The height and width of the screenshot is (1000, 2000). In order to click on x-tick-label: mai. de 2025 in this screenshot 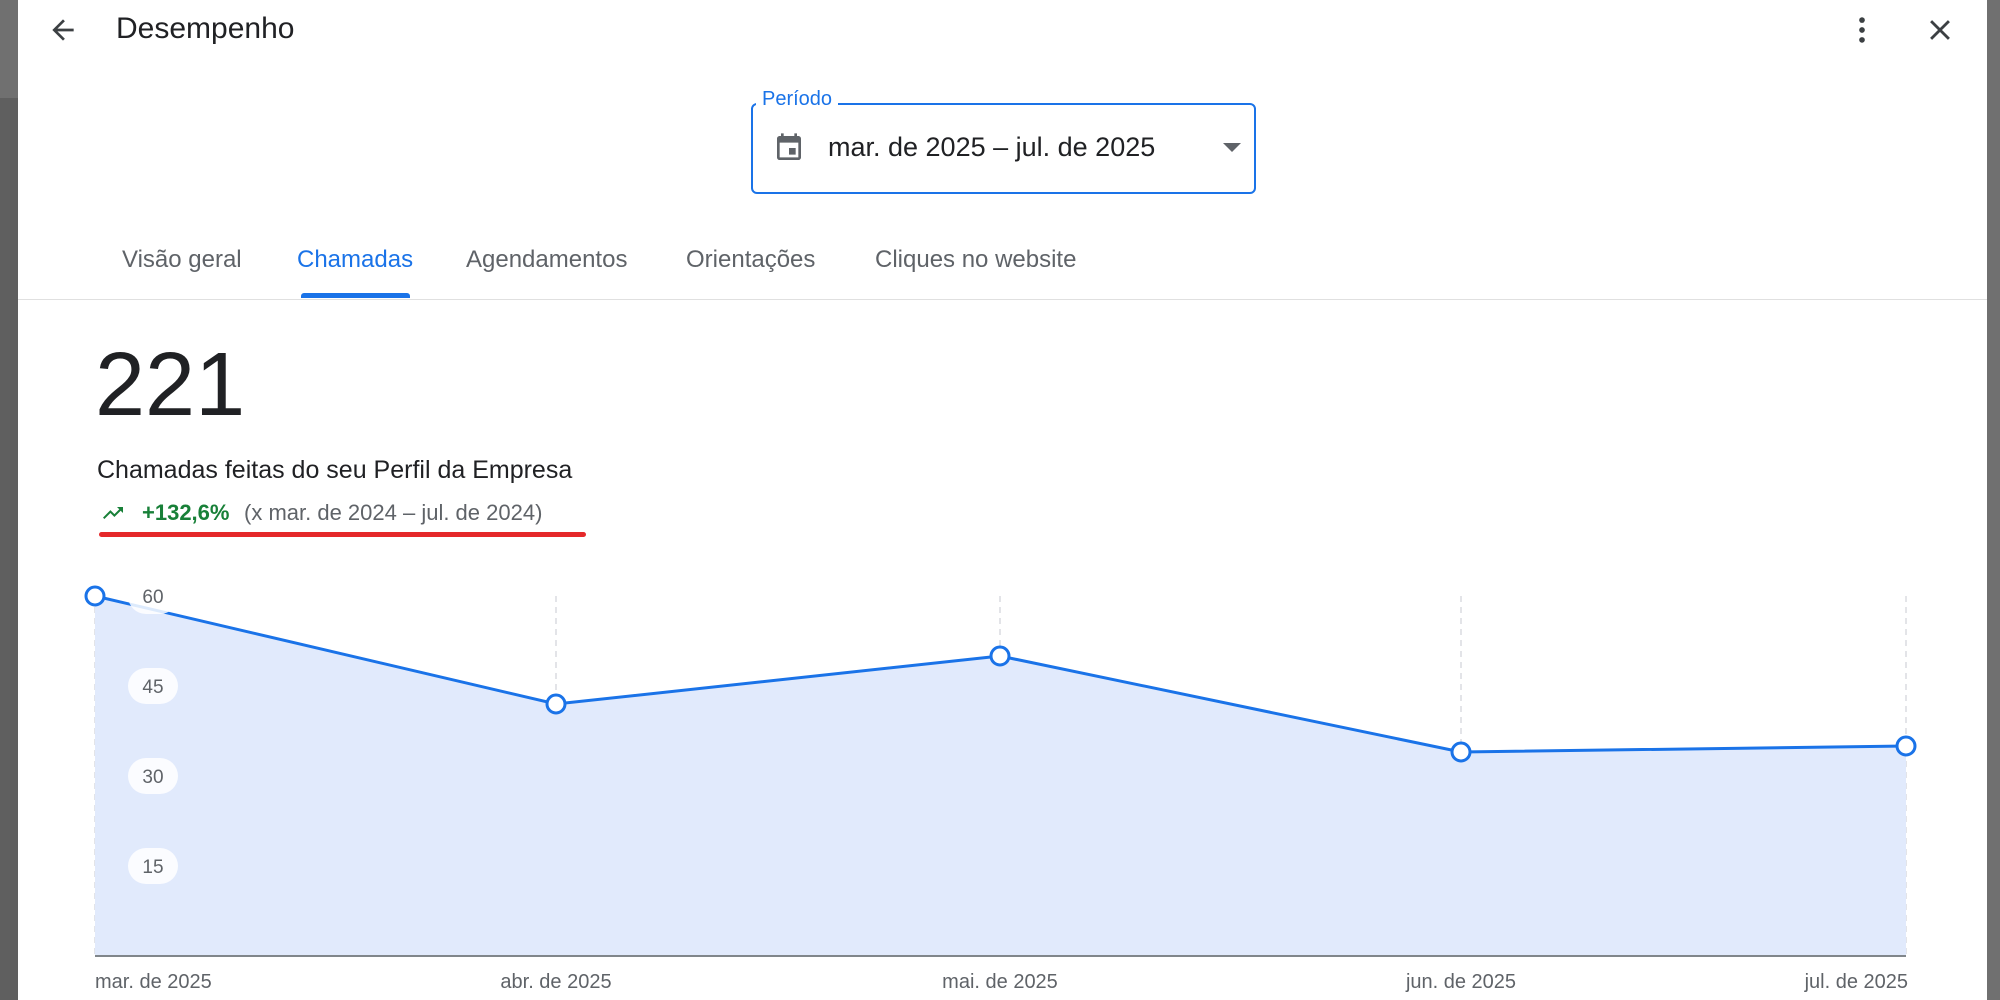, I will do `click(1000, 982)`.